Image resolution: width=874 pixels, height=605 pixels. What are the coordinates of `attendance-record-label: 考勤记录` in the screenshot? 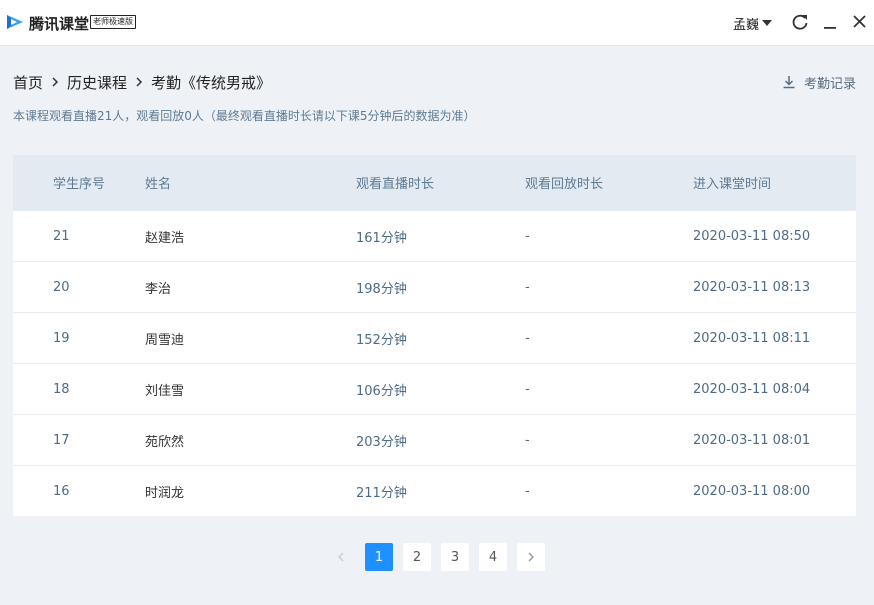 It's located at (829, 84).